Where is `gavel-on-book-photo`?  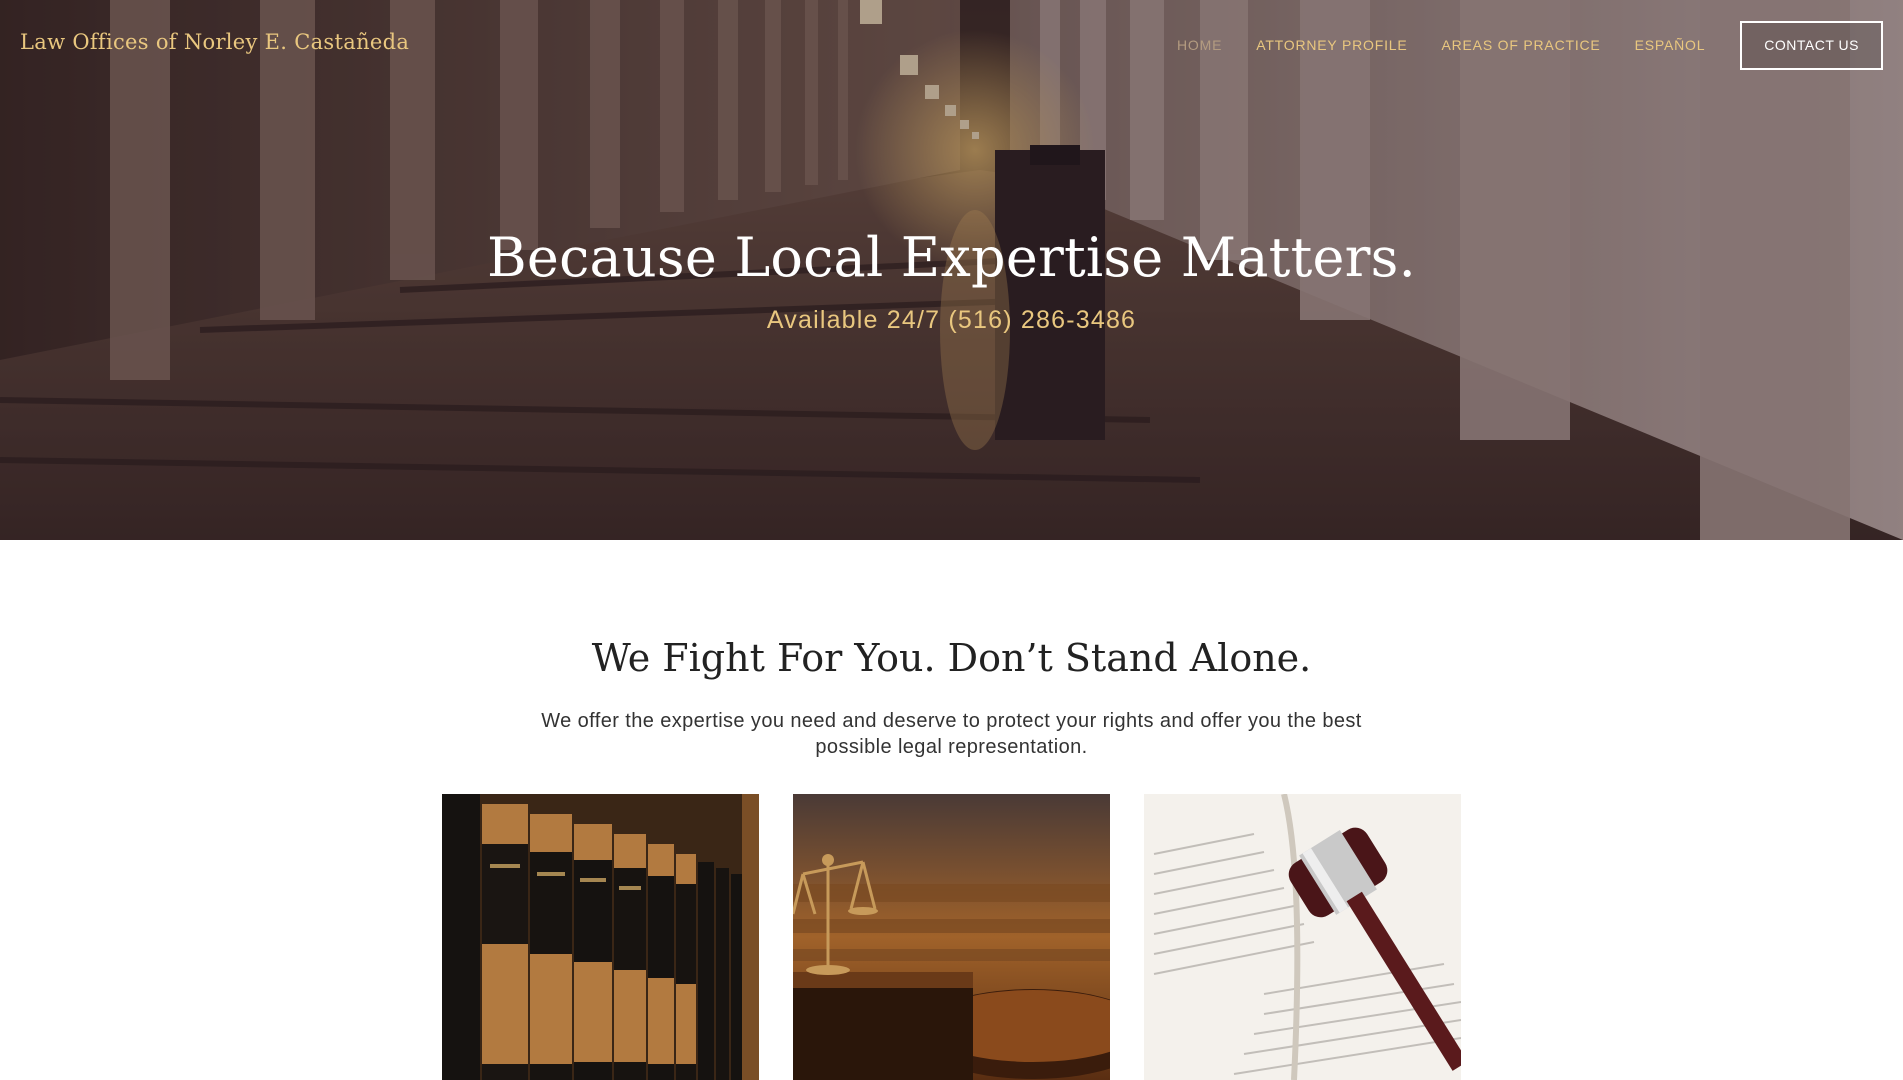 gavel-on-book-photo is located at coordinates (1302, 937).